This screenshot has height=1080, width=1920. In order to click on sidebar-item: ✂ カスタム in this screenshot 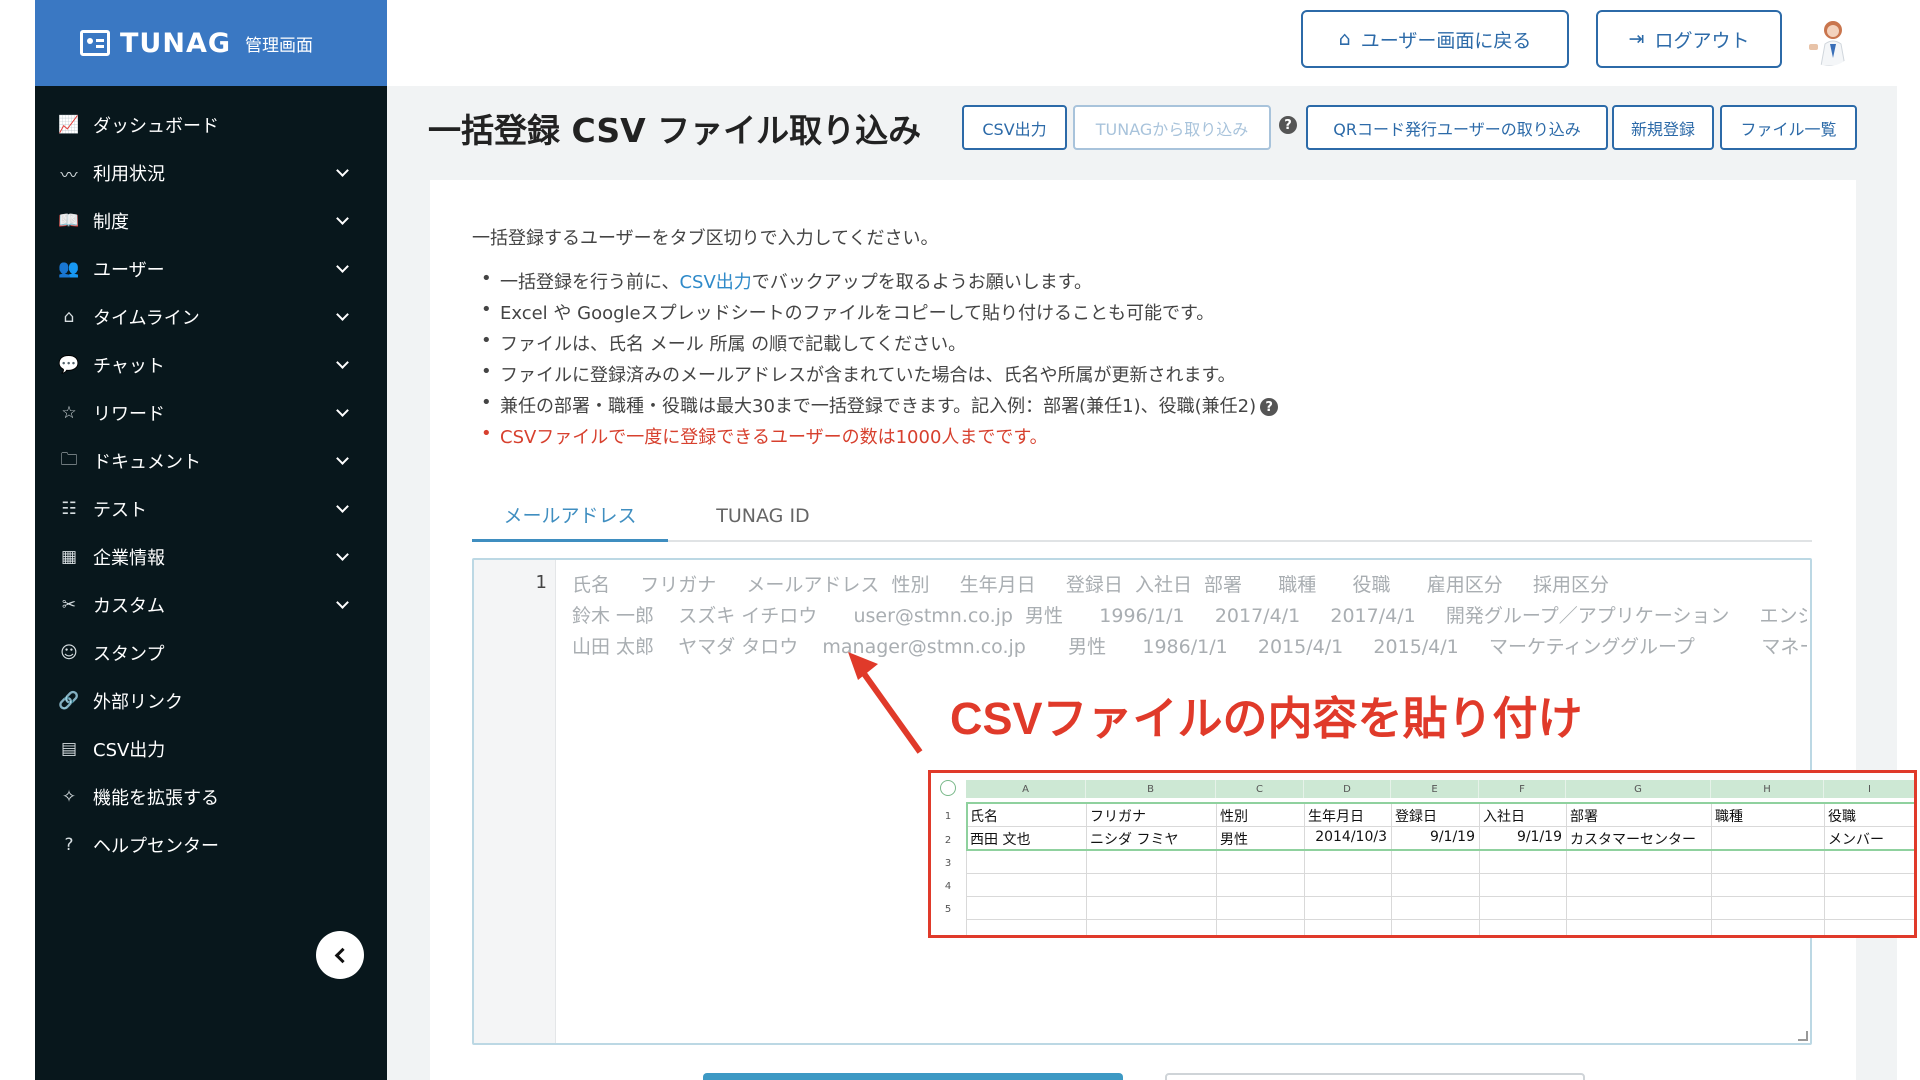, I will do `click(211, 605)`.